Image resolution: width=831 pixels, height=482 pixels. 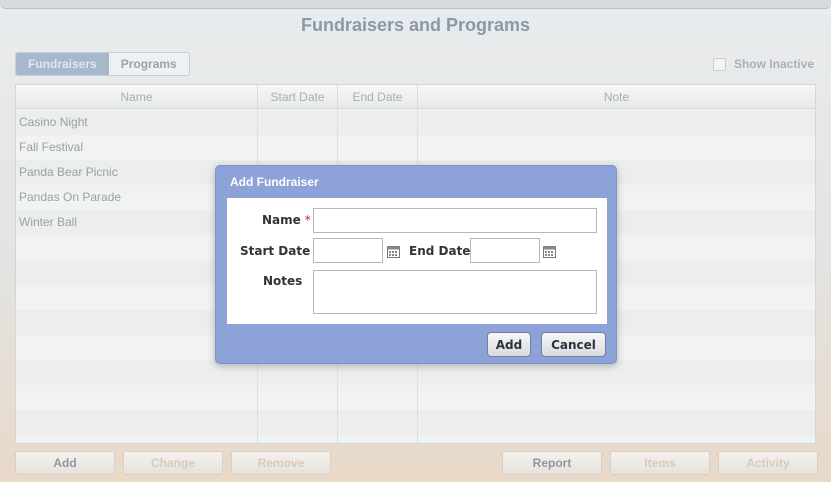 What do you see at coordinates (274, 182) in the screenshot?
I see `dialog-title: Add Fundraiser` at bounding box center [274, 182].